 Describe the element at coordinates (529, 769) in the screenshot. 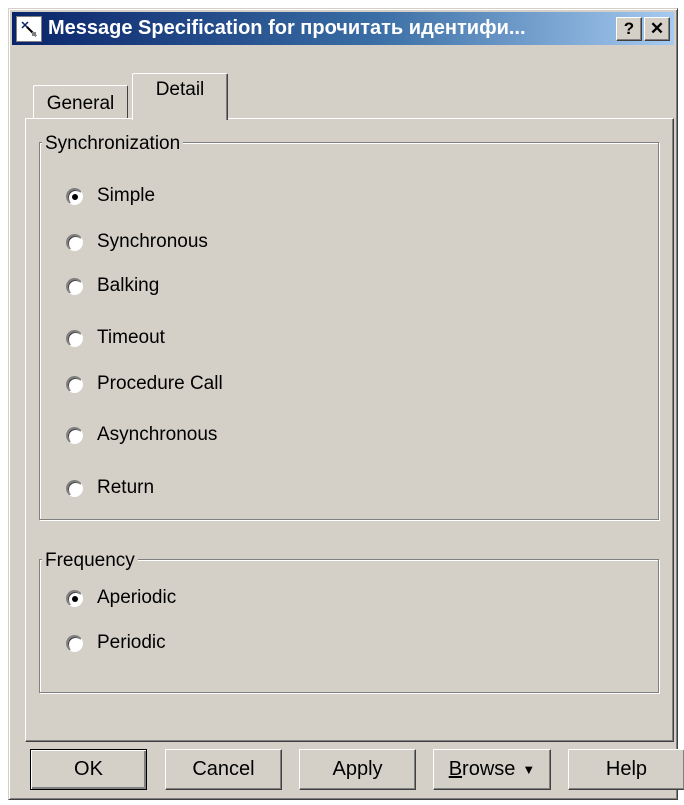

I see `dropdown-arrow-icon: ▼` at that location.